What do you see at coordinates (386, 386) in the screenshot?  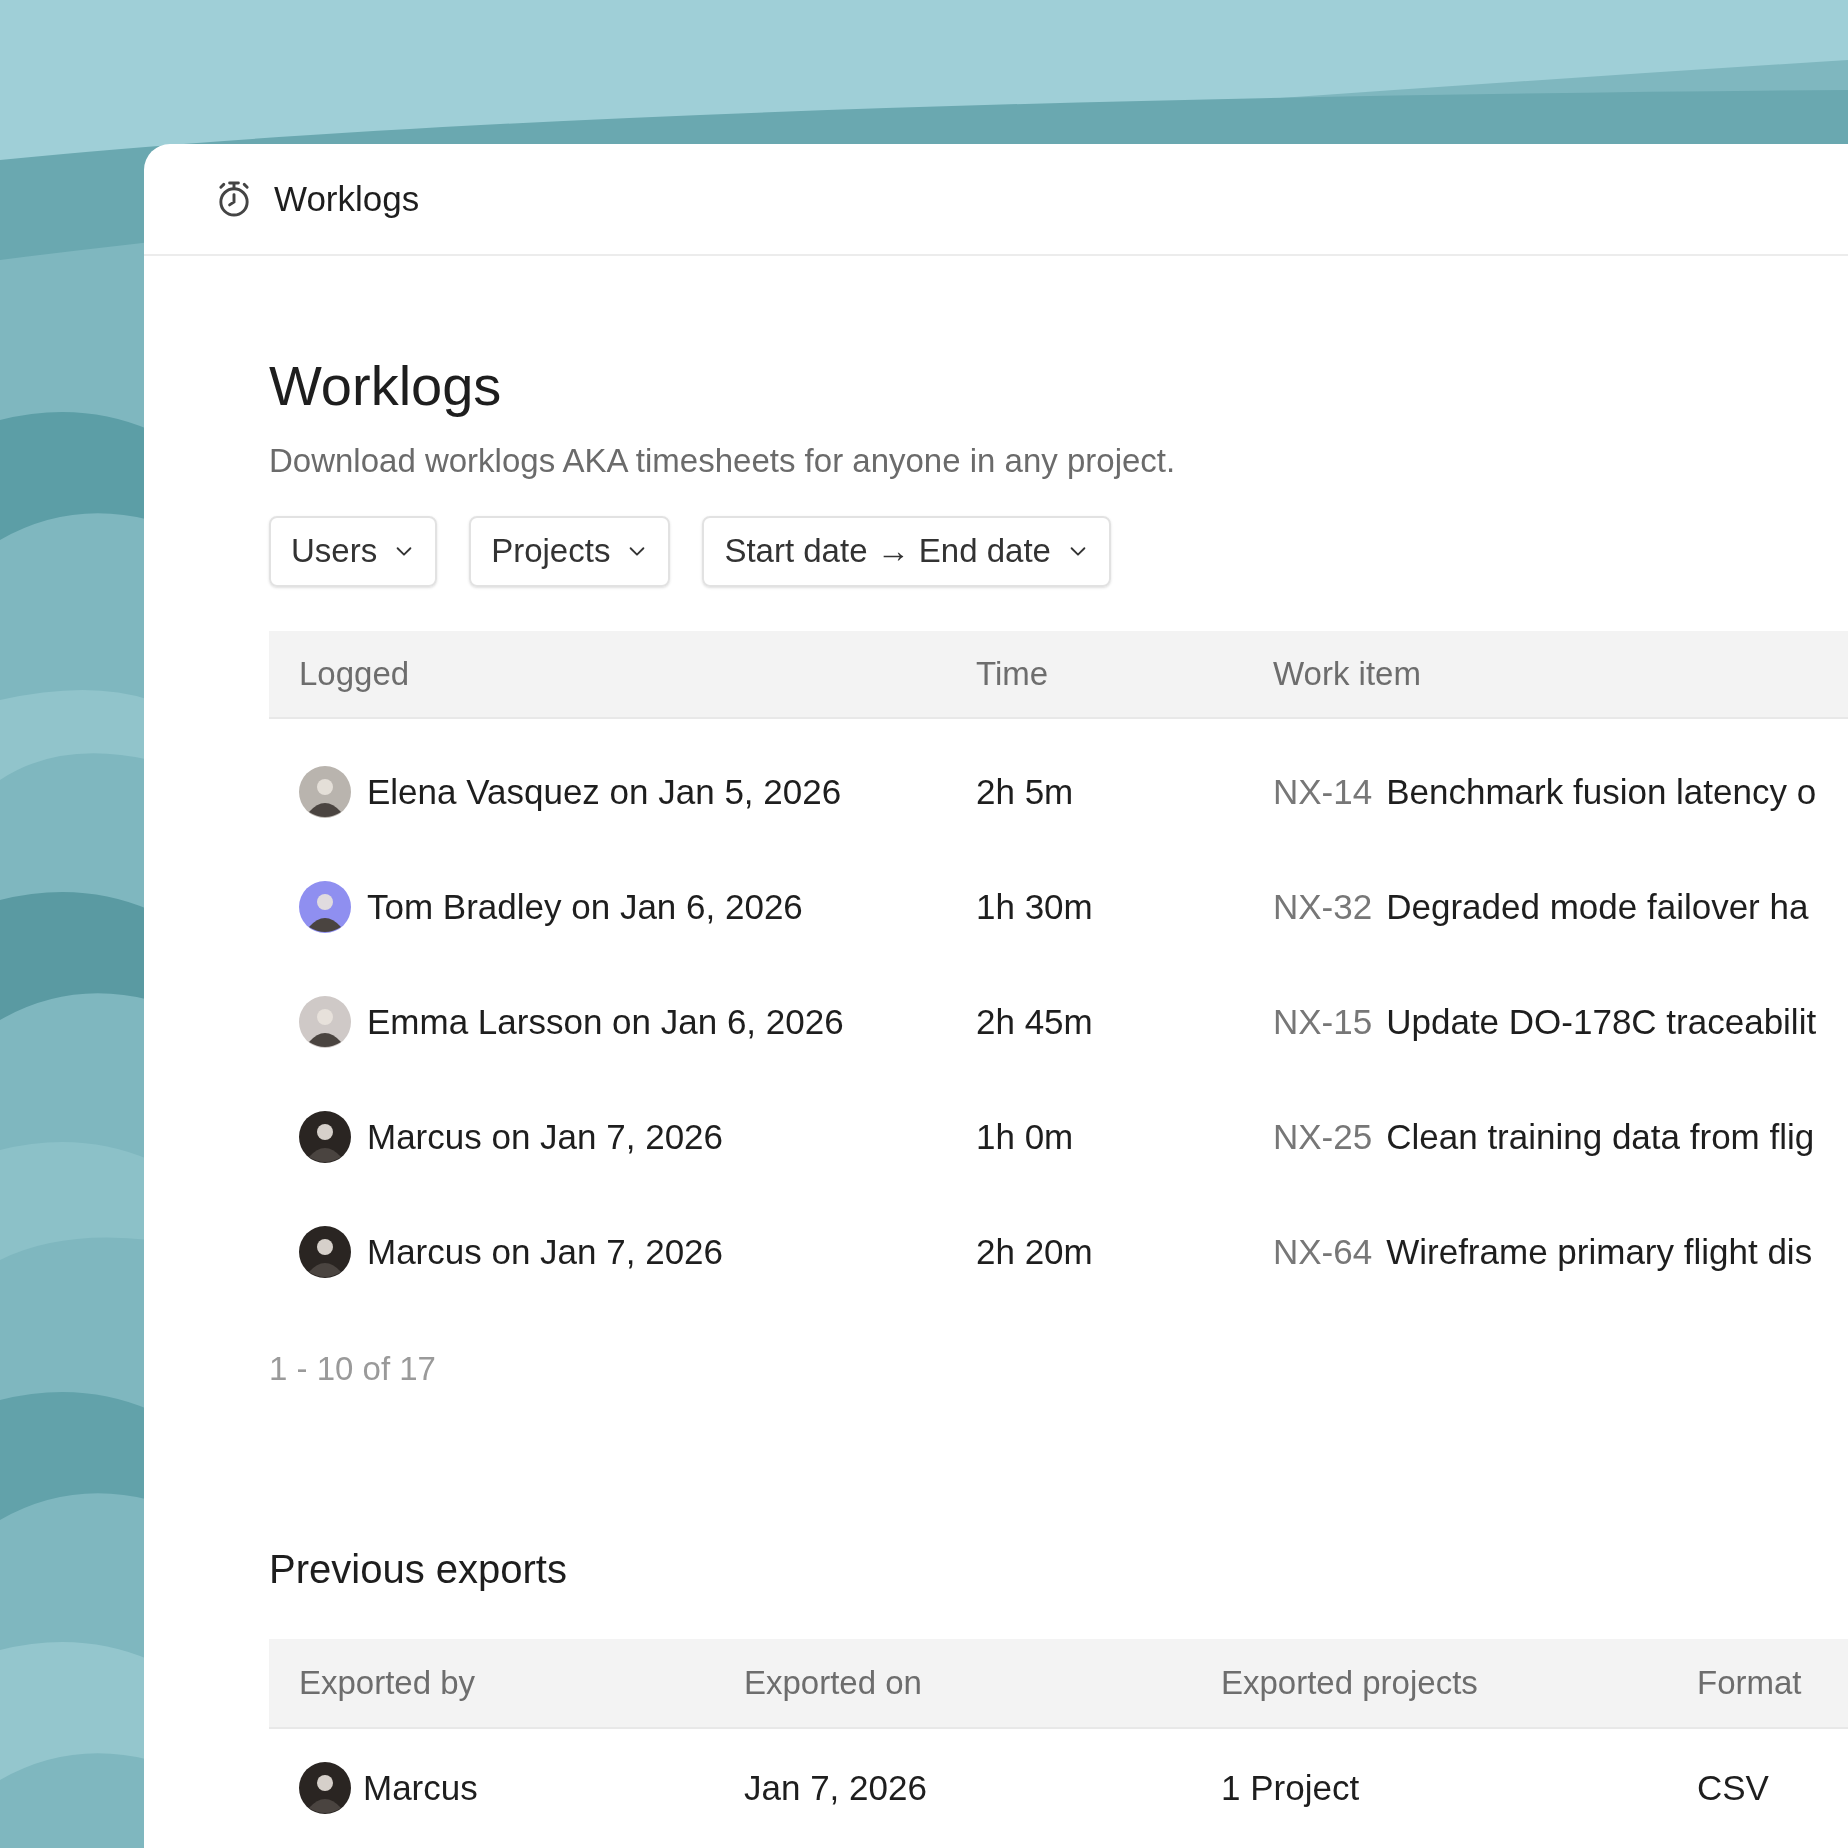 I see `page-title: Worklogs` at bounding box center [386, 386].